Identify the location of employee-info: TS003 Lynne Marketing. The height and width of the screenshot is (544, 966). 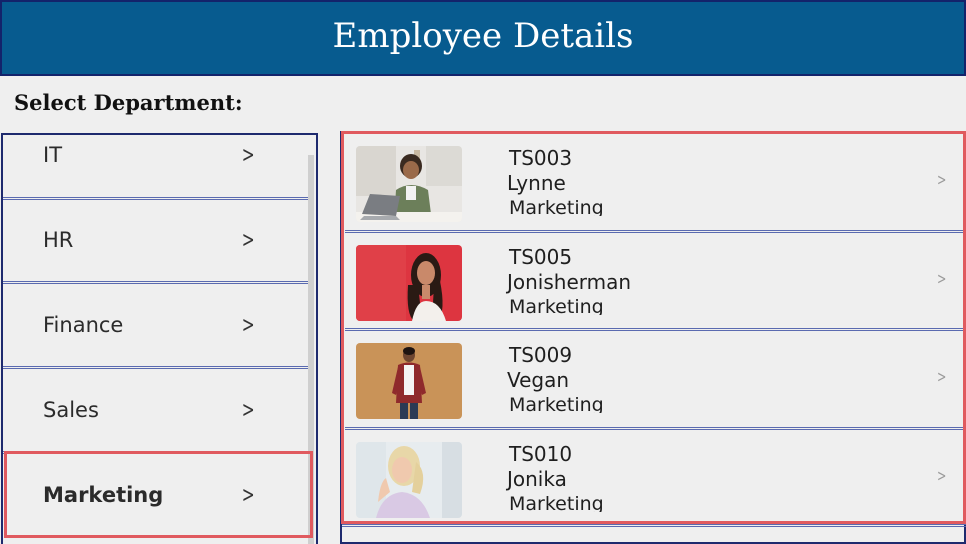
(555, 181).